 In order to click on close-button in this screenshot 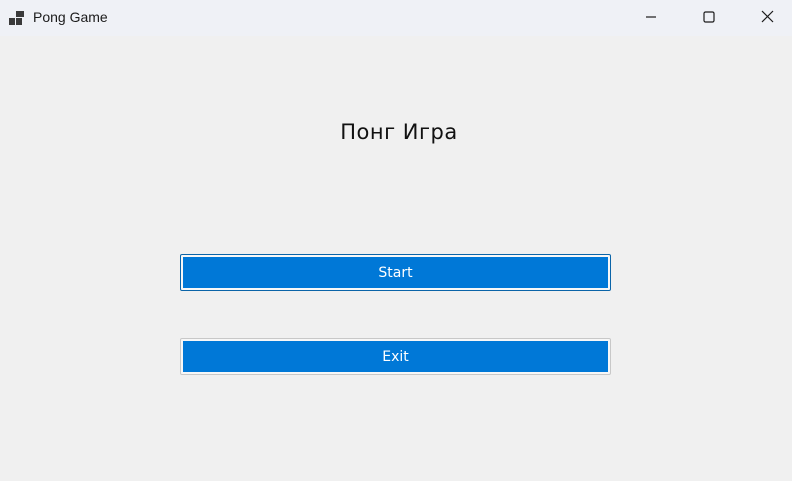, I will do `click(765, 17)`.